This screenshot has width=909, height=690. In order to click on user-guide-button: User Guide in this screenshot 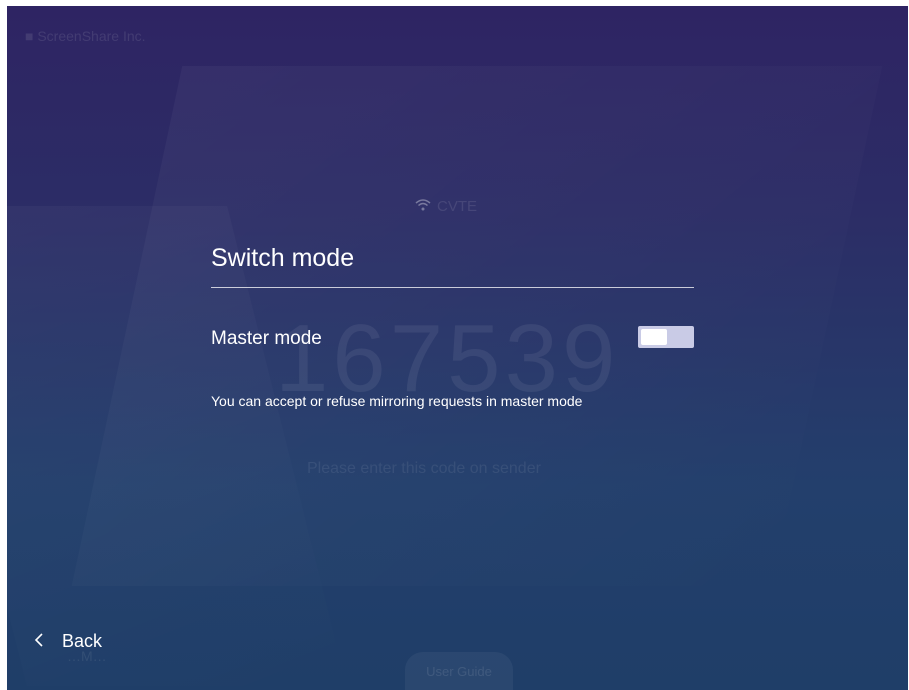, I will do `click(459, 671)`.